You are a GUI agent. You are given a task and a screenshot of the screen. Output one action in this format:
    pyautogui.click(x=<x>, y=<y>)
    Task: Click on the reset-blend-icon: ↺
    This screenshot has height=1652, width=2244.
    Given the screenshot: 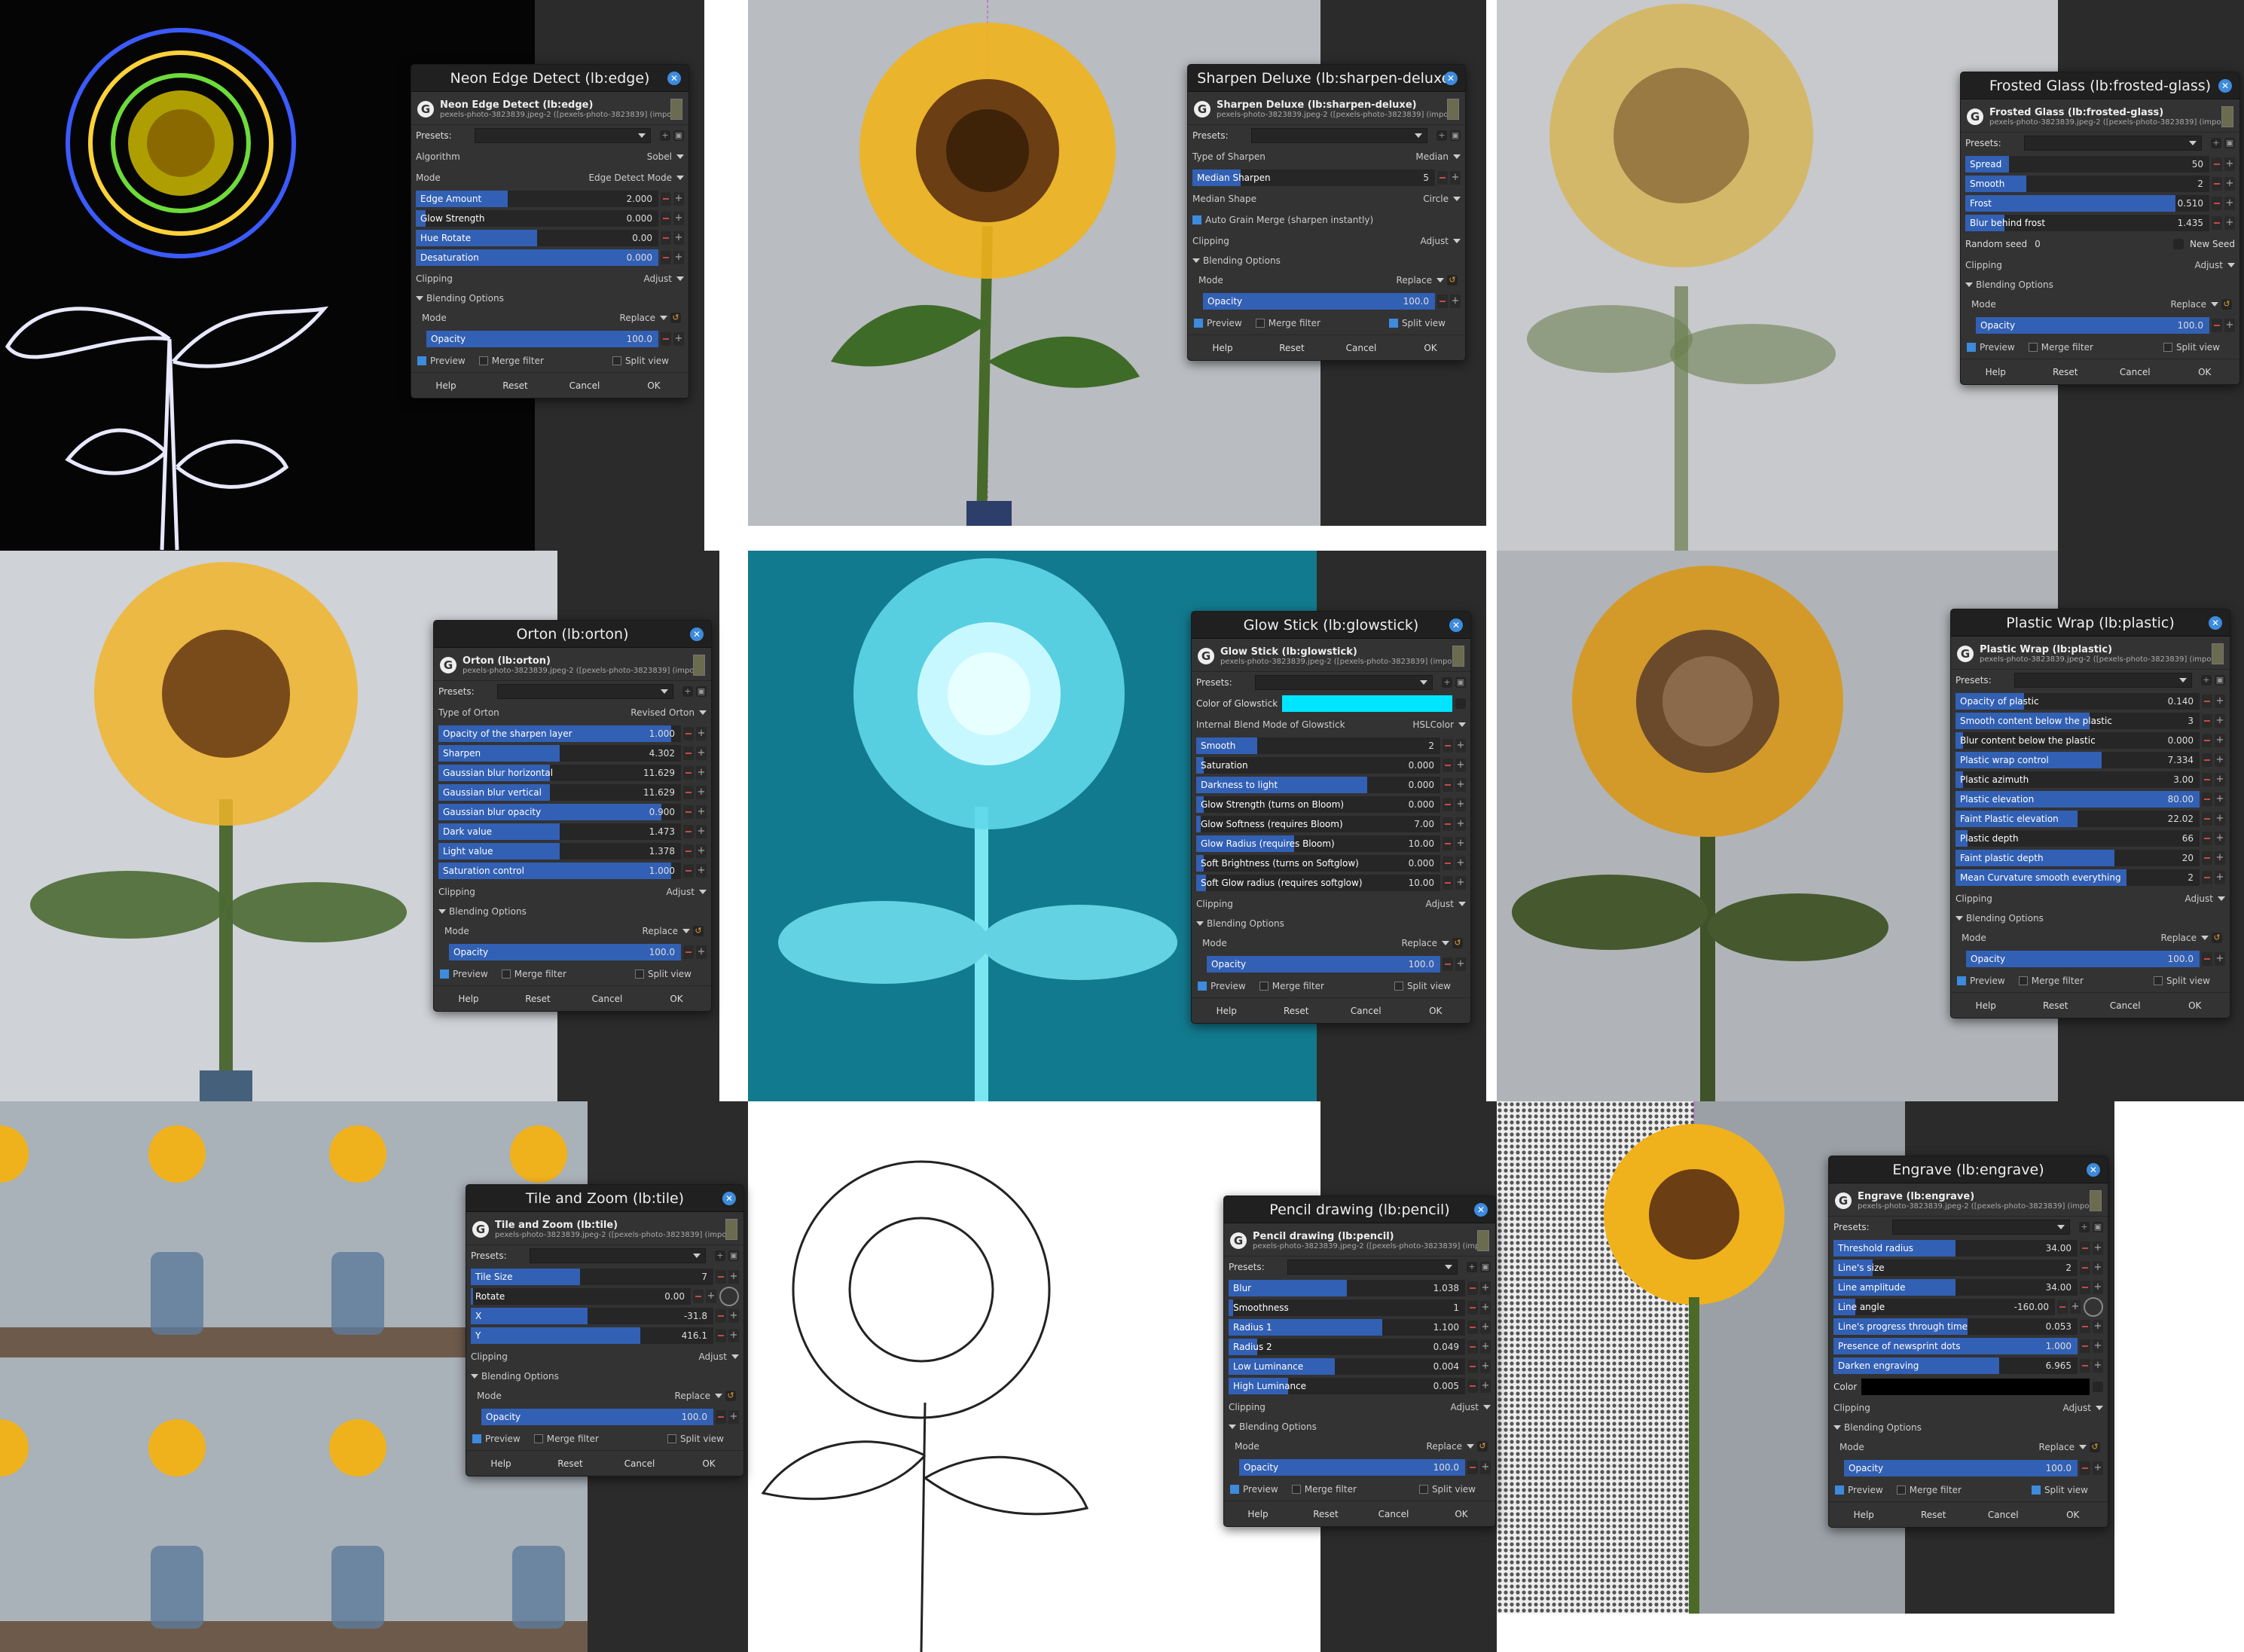 What is the action you would take?
    pyautogui.click(x=676, y=318)
    